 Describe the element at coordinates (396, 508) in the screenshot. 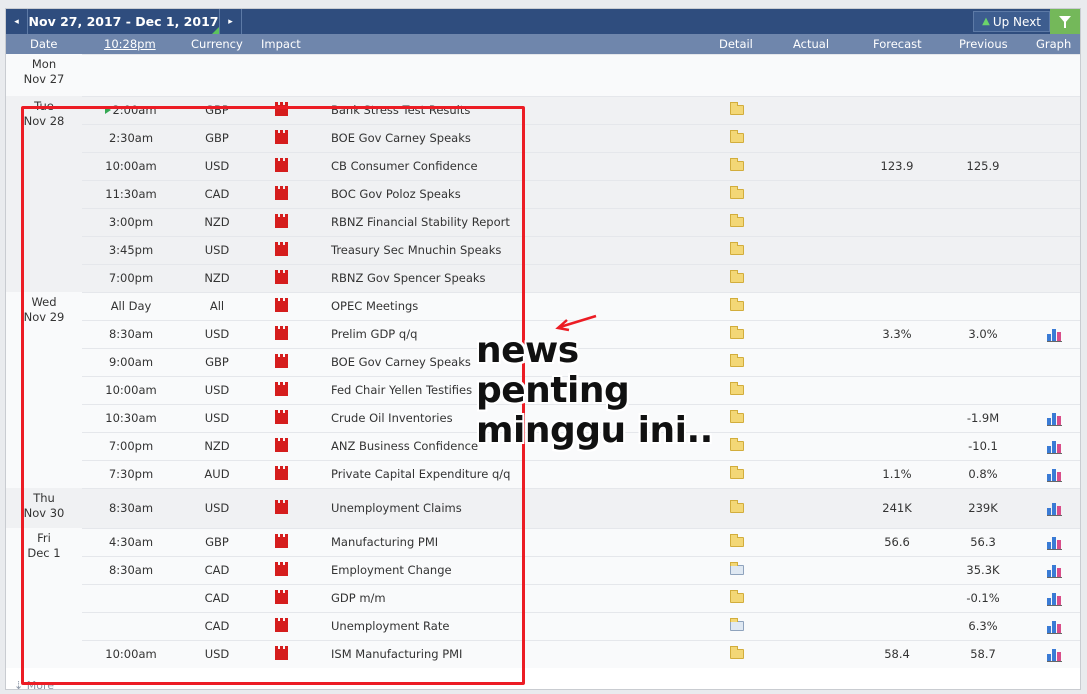

I see `event-title: Unemployment Claims` at that location.